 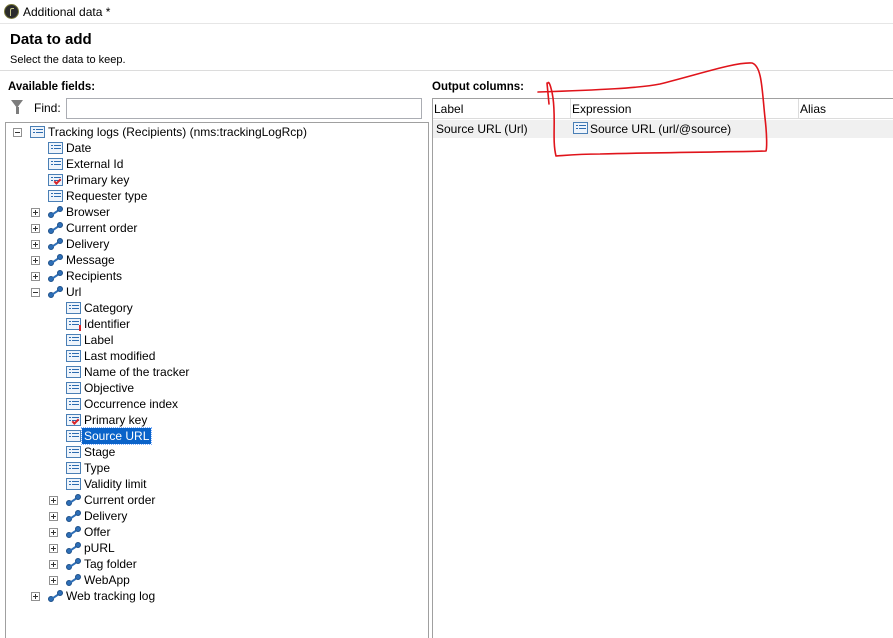 What do you see at coordinates (108, 308) in the screenshot?
I see `tree-item-label: Category` at bounding box center [108, 308].